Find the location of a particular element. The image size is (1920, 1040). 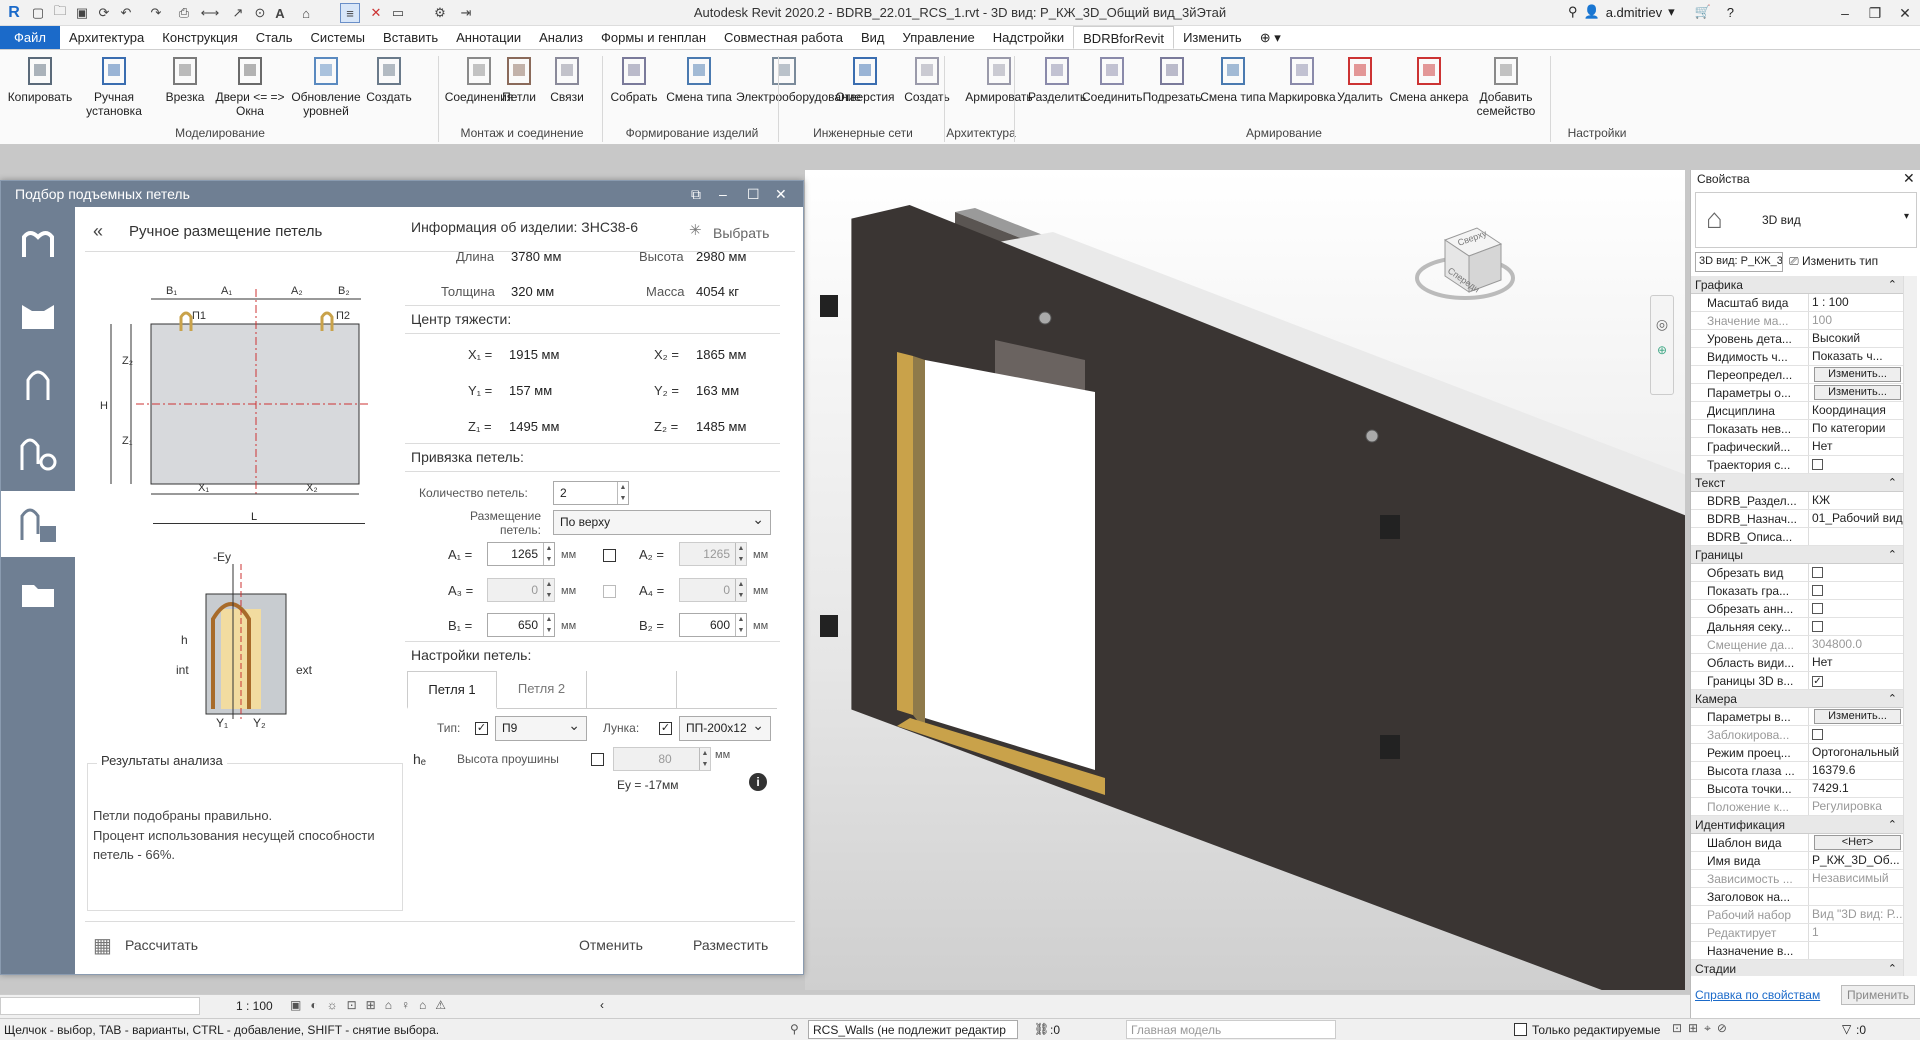

a4-checkbox is located at coordinates (609, 591).